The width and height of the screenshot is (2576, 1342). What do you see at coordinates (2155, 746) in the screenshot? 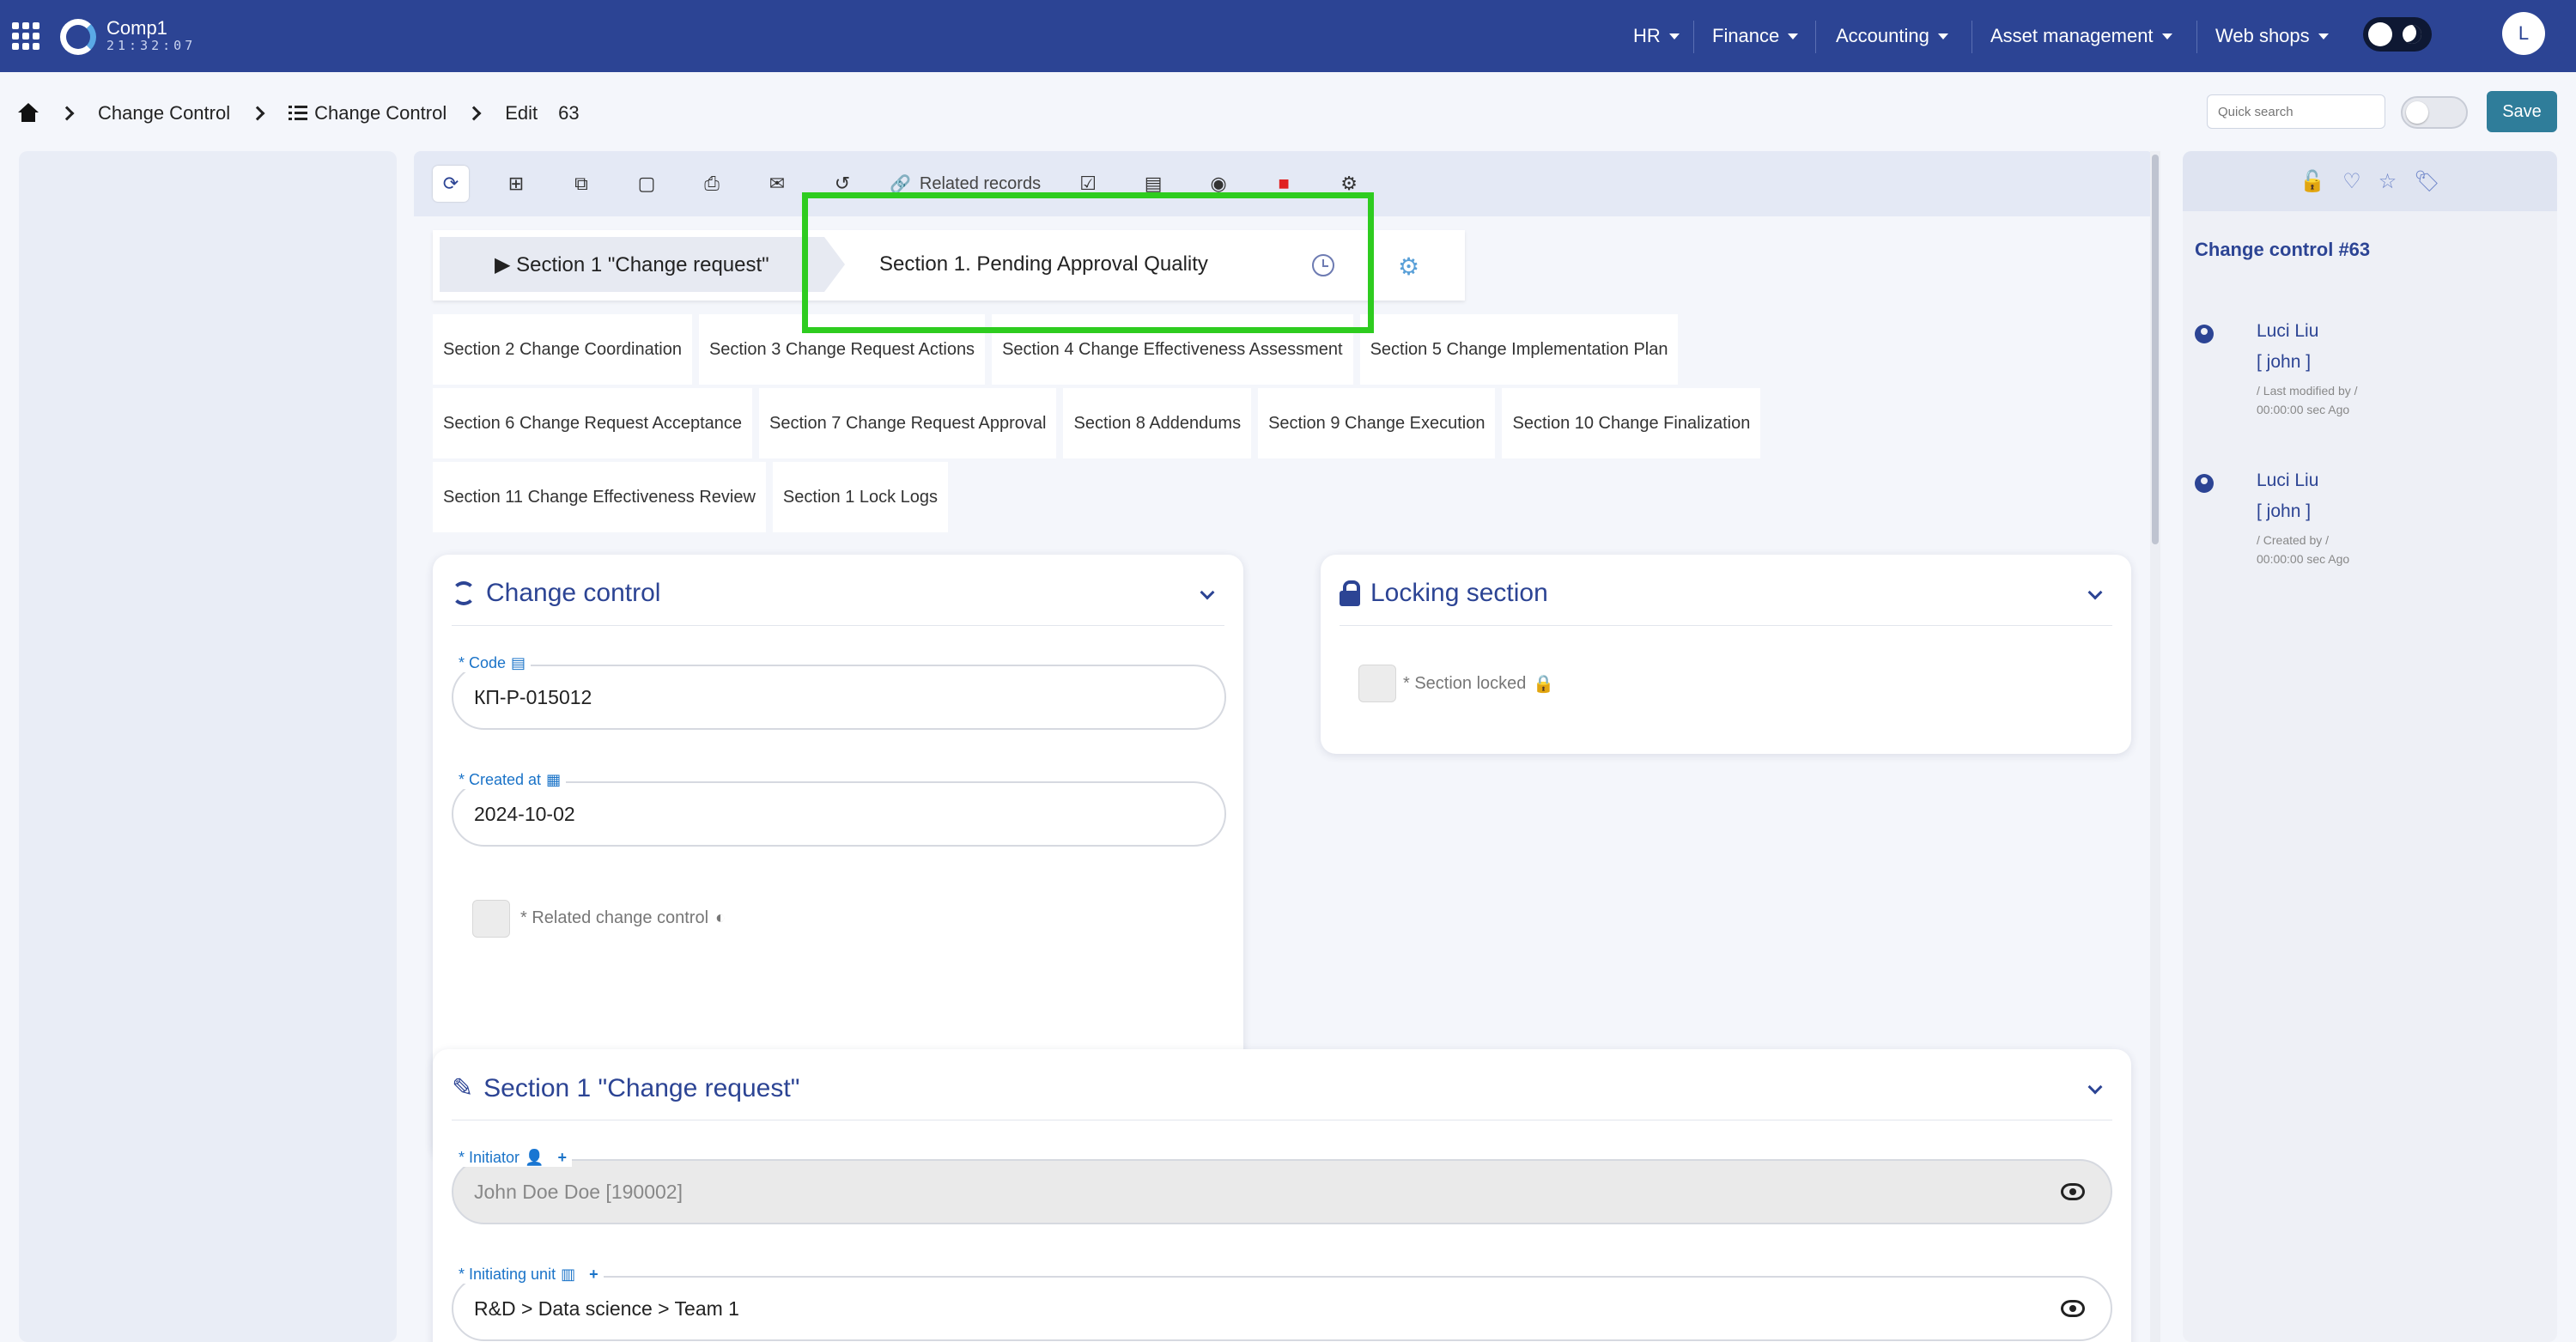
I see `main-scrollbar` at bounding box center [2155, 746].